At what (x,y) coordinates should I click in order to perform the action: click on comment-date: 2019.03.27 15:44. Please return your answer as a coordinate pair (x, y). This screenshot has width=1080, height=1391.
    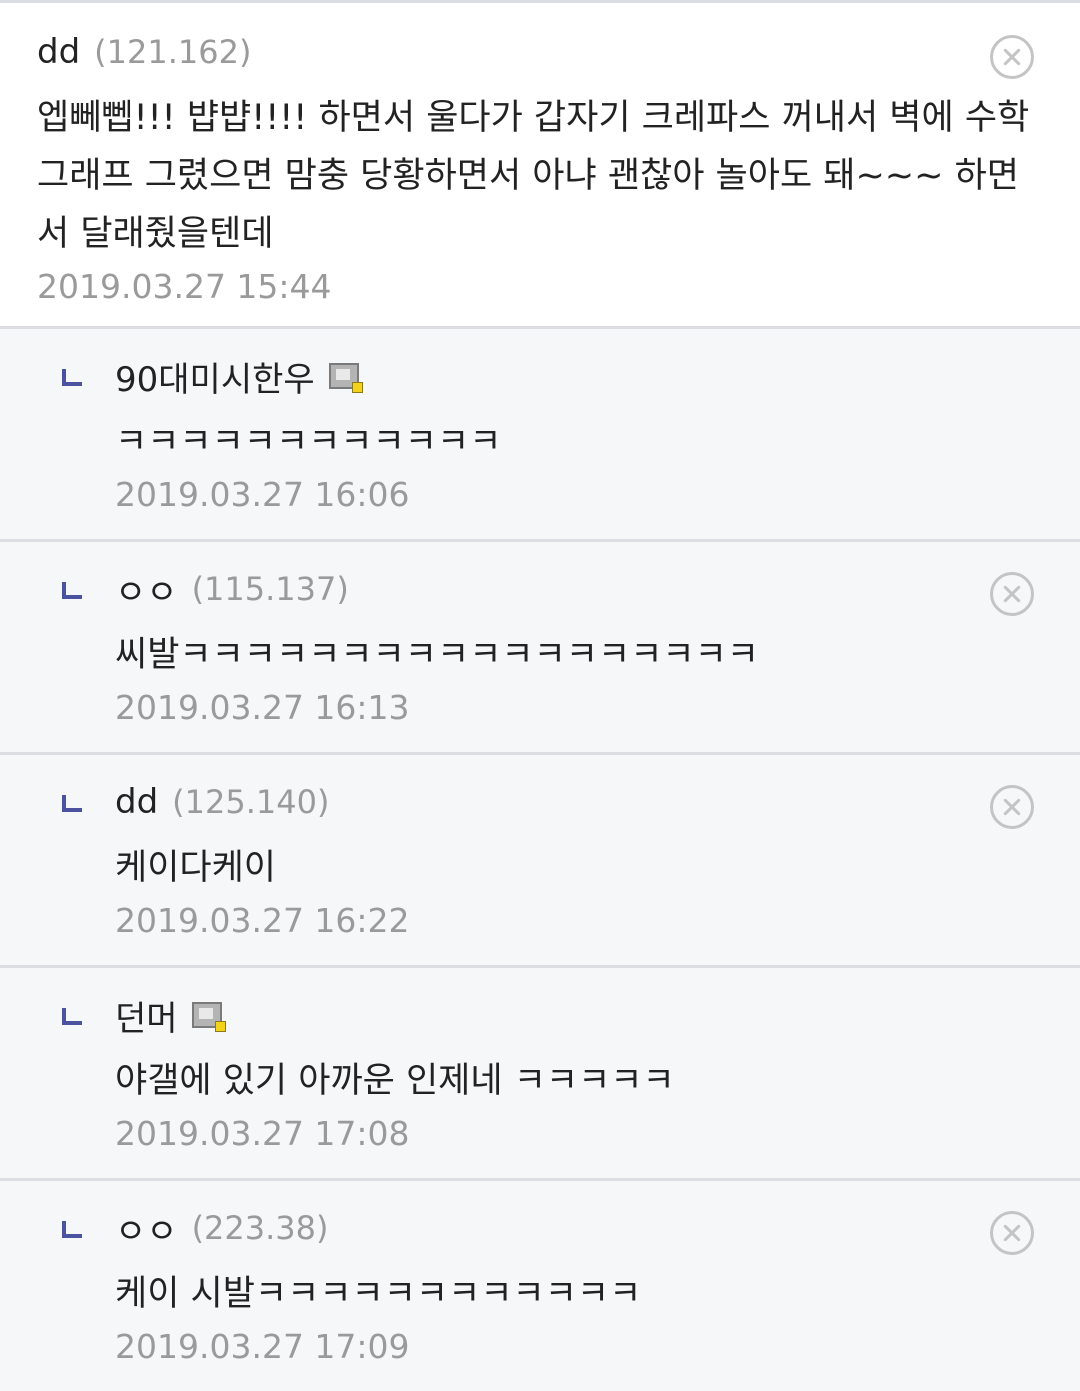
    Looking at the image, I should click on (184, 286).